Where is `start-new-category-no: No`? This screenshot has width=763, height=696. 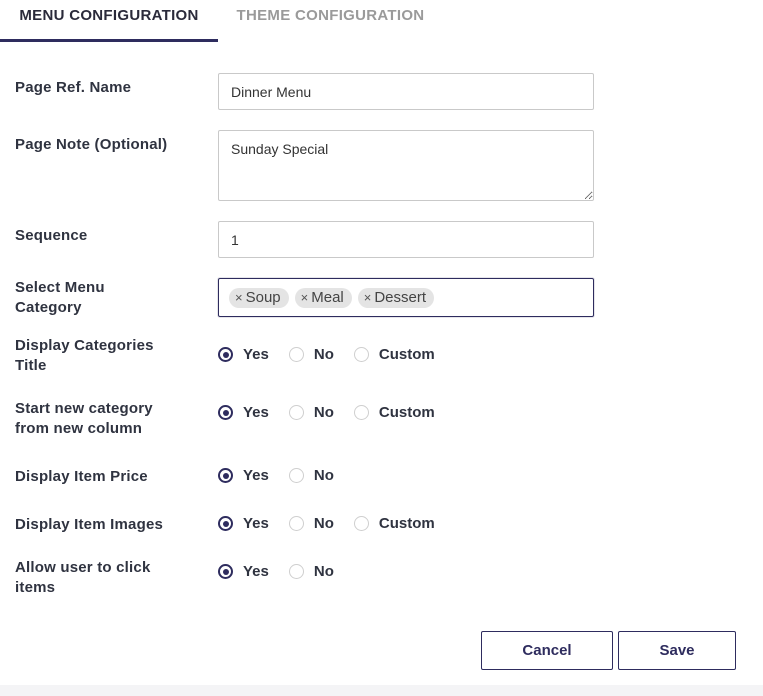 start-new-category-no: No is located at coordinates (311, 412).